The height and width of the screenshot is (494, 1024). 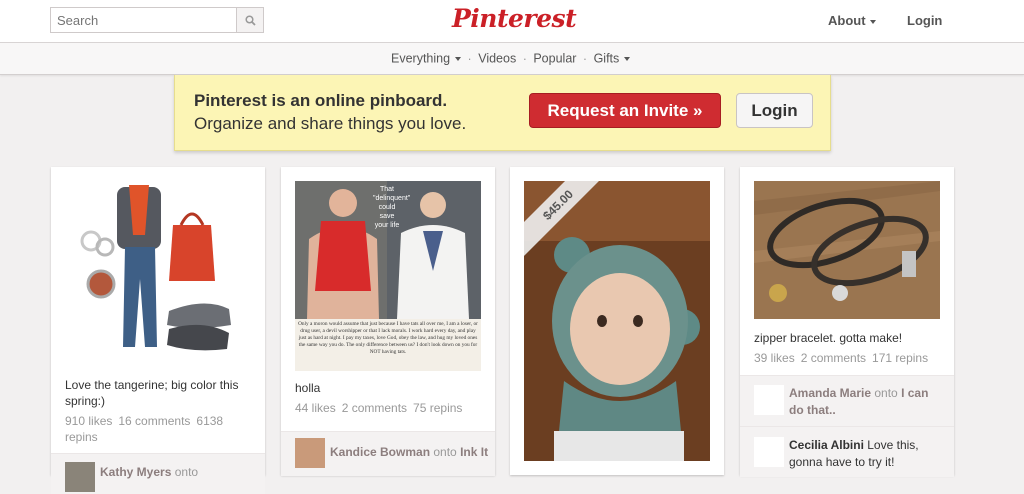 I want to click on search-box, so click(x=157, y=20).